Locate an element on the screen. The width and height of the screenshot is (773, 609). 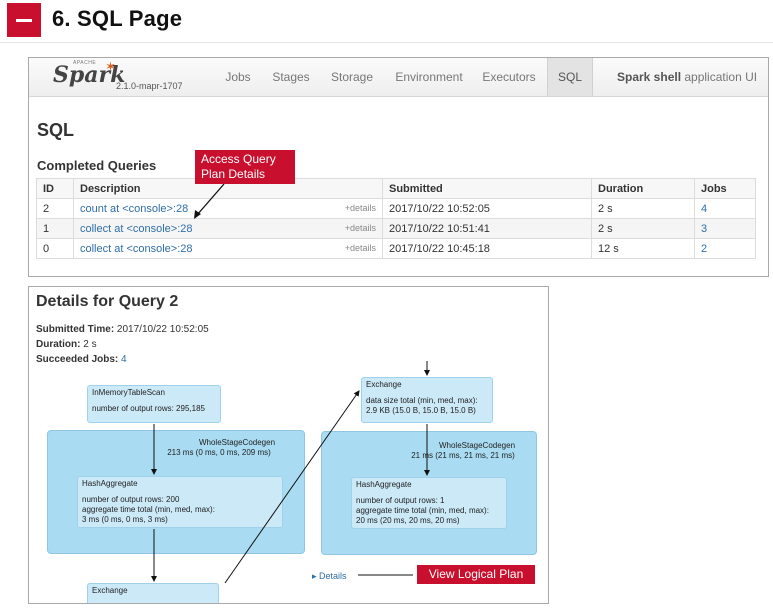
view-logical-plan-callout: View Logical Plan is located at coordinates (476, 574).